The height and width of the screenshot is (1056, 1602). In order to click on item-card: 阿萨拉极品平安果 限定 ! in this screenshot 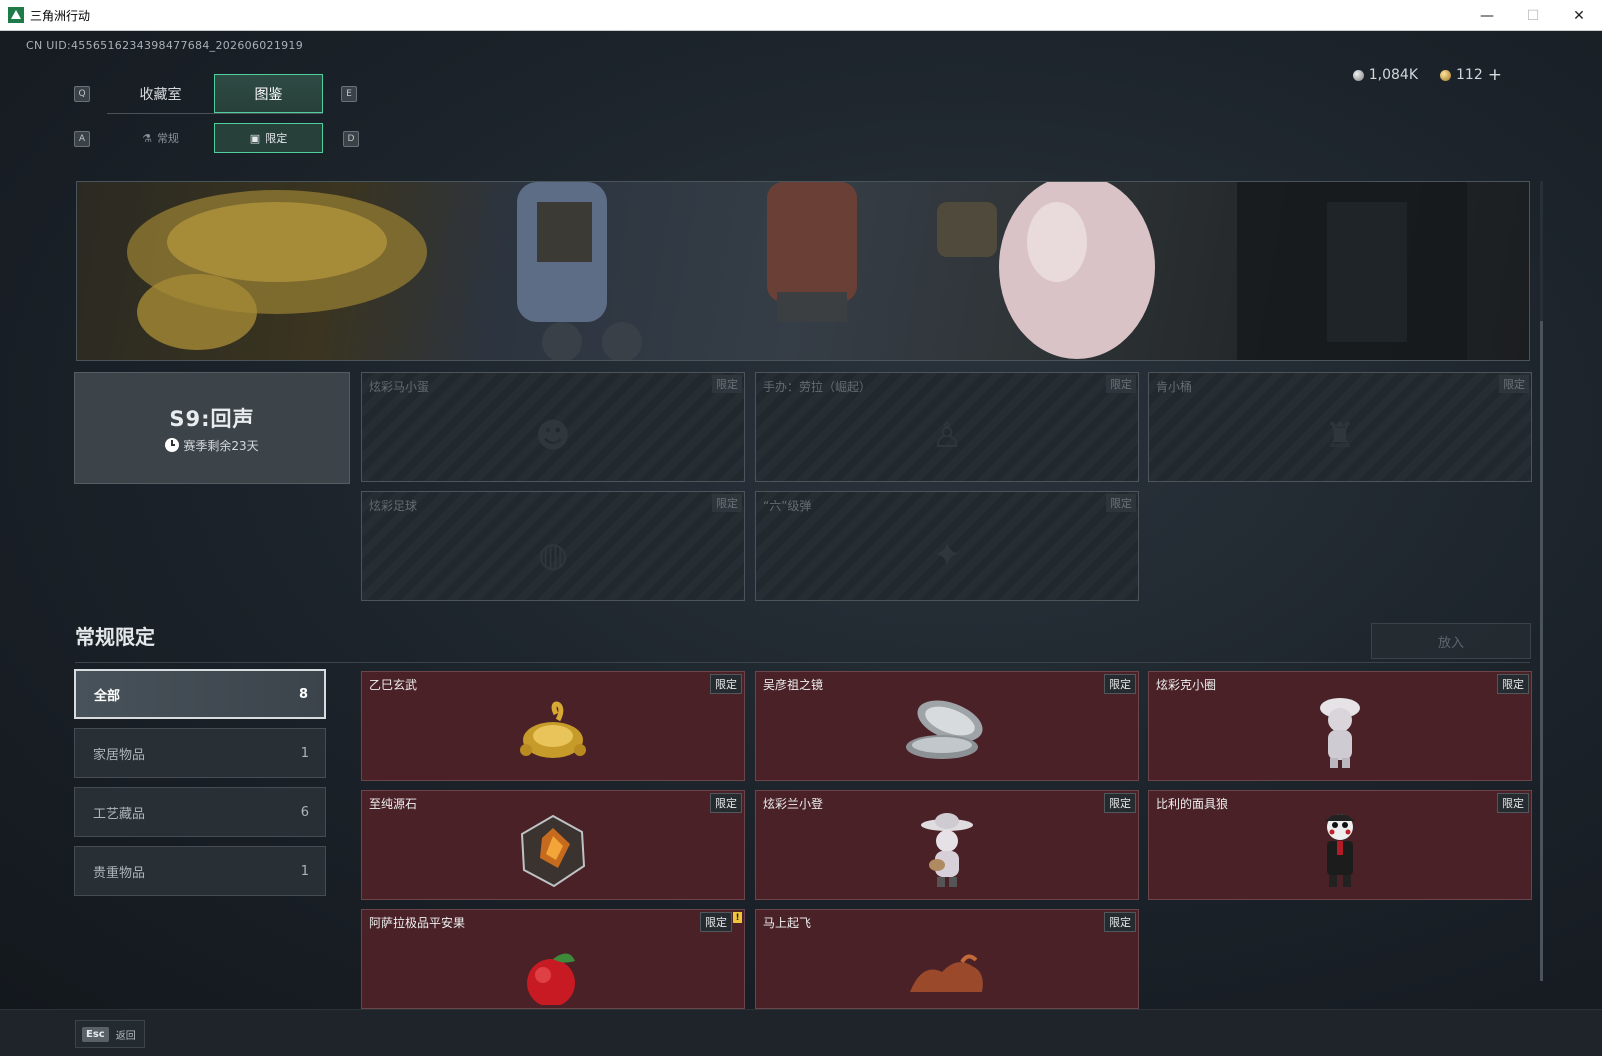, I will do `click(553, 959)`.